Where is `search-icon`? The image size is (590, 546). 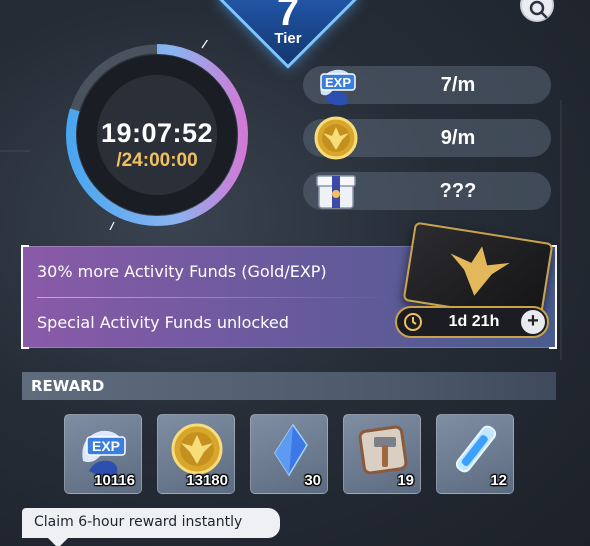
search-icon is located at coordinates (538, 9).